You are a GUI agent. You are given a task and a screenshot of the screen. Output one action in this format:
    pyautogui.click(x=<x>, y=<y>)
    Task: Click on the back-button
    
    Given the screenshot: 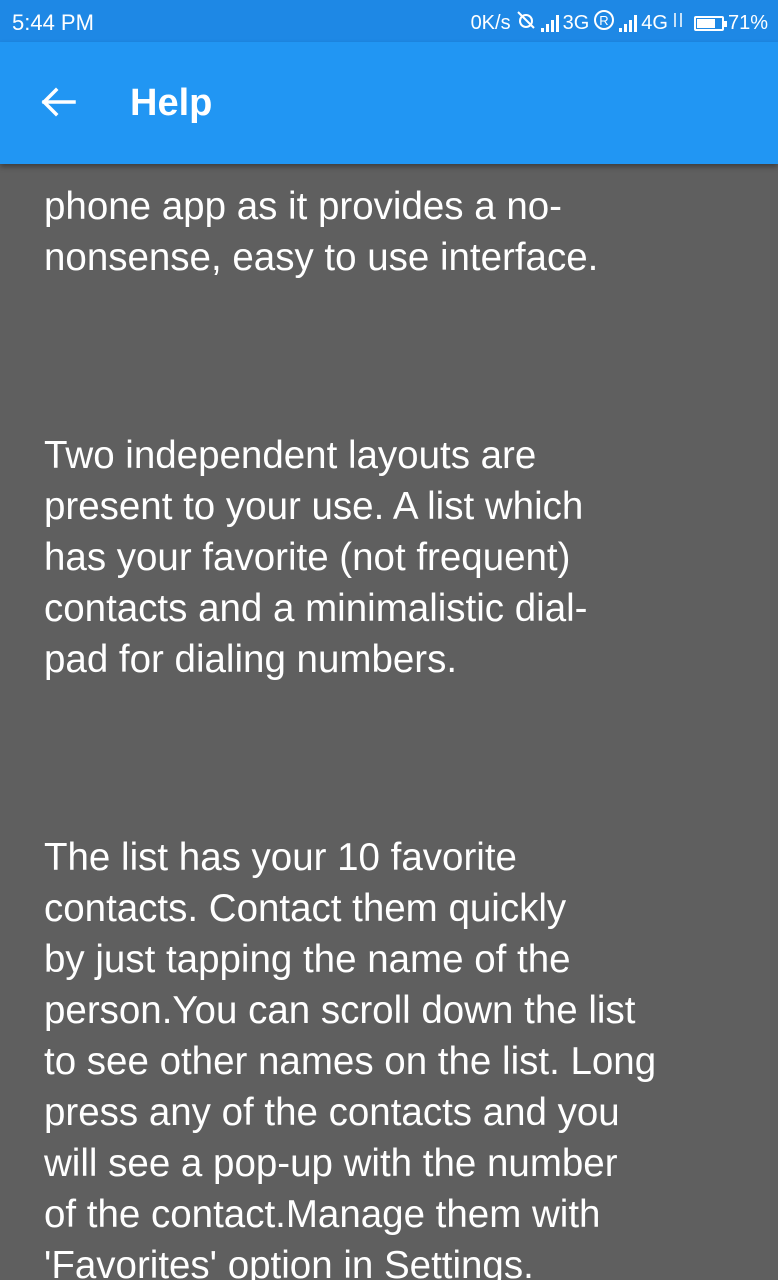 What is the action you would take?
    pyautogui.click(x=58, y=104)
    